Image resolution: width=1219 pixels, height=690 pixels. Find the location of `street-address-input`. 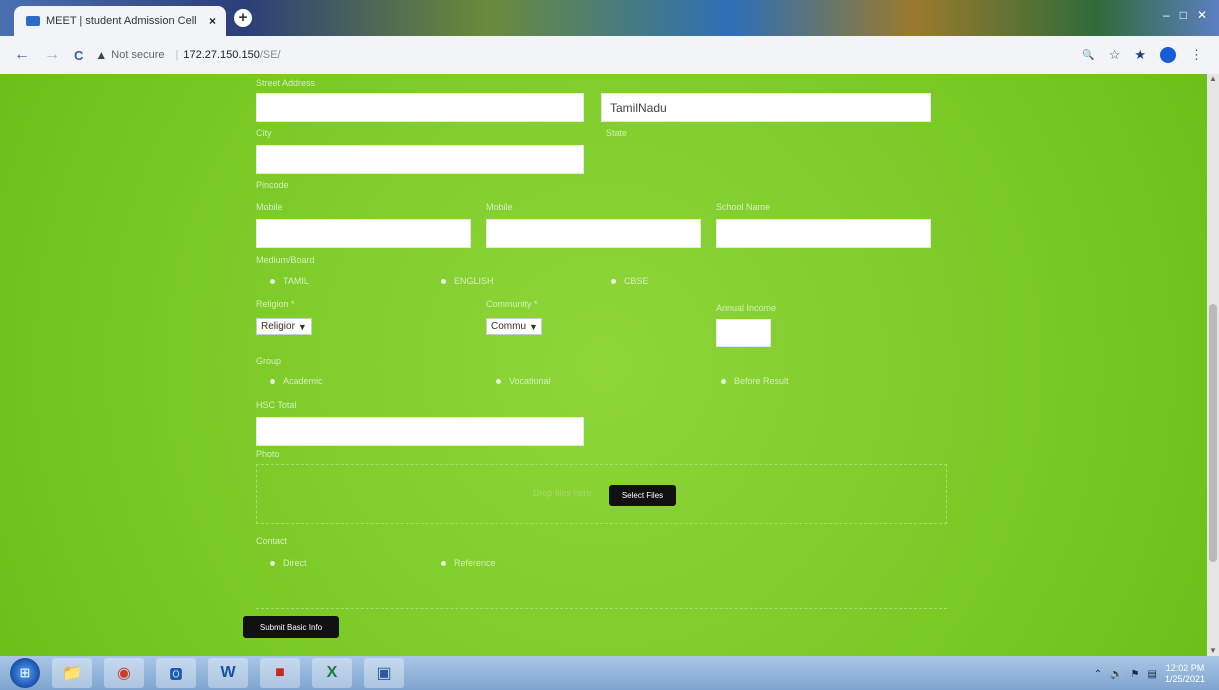

street-address-input is located at coordinates (420, 107).